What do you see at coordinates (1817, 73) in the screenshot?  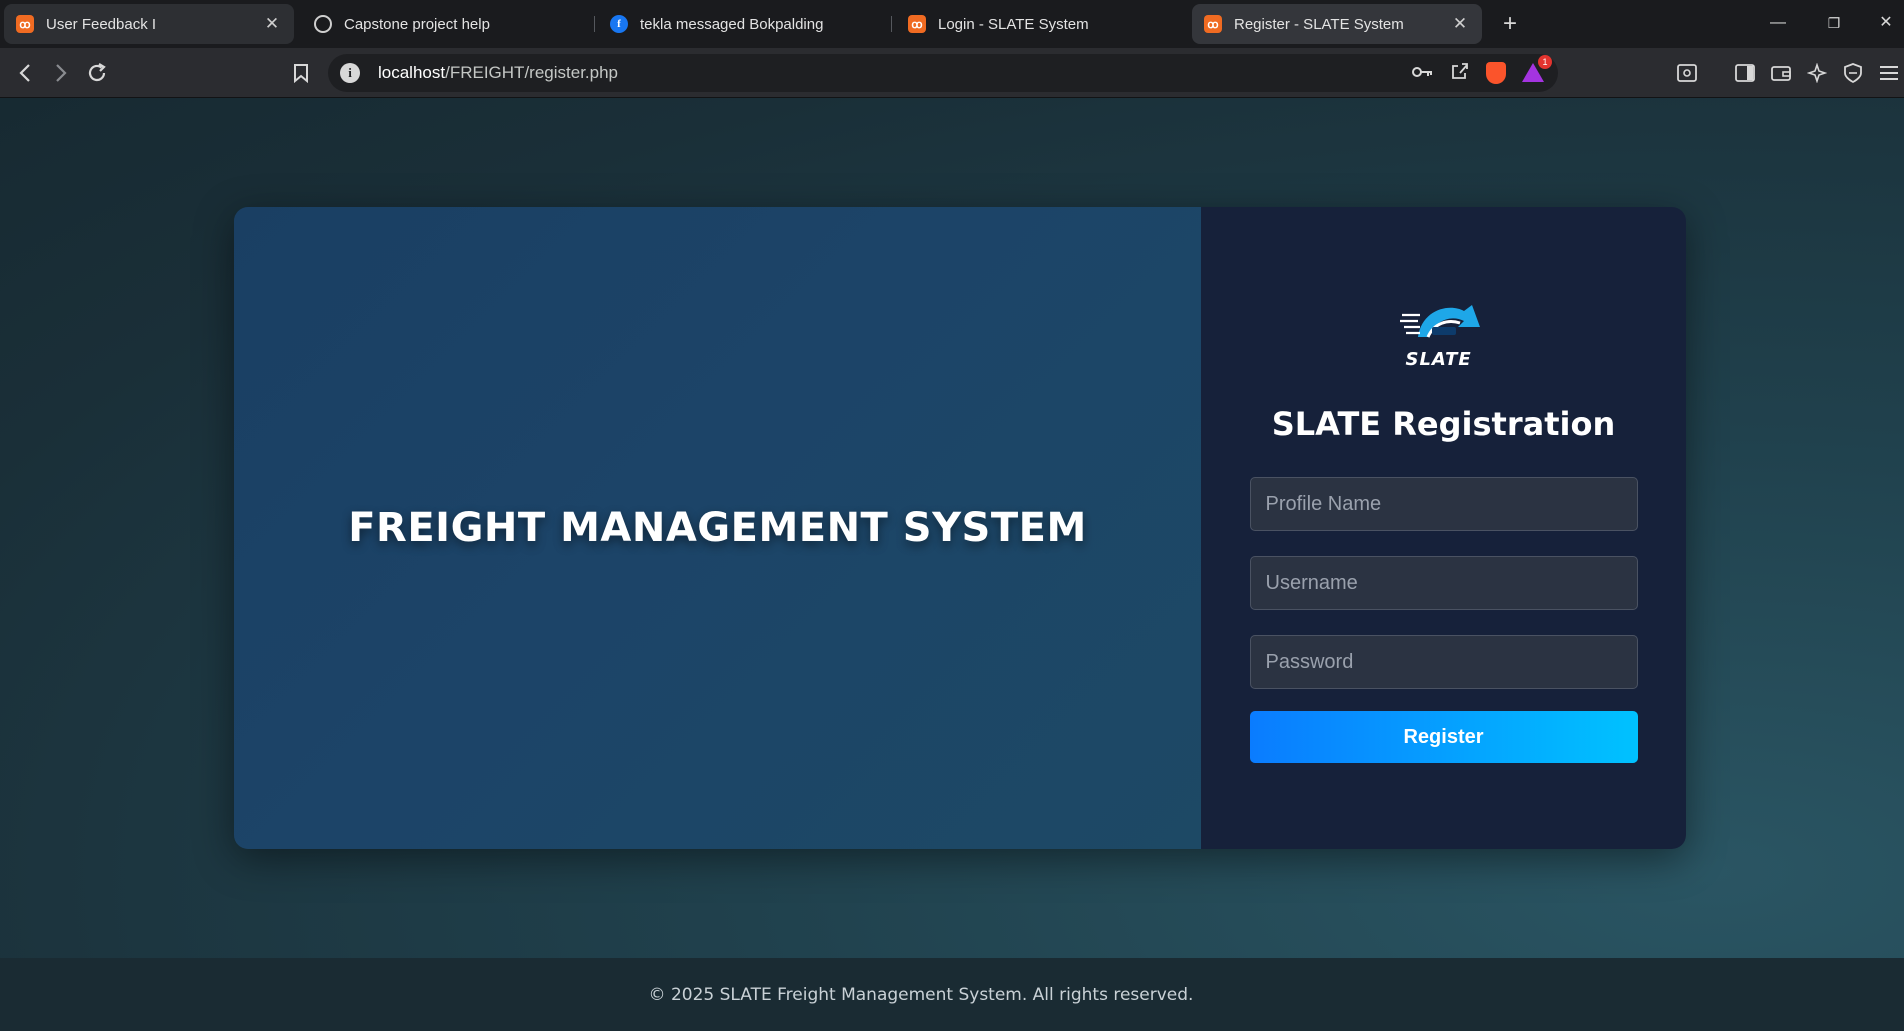 I see `leo-ai-icon` at bounding box center [1817, 73].